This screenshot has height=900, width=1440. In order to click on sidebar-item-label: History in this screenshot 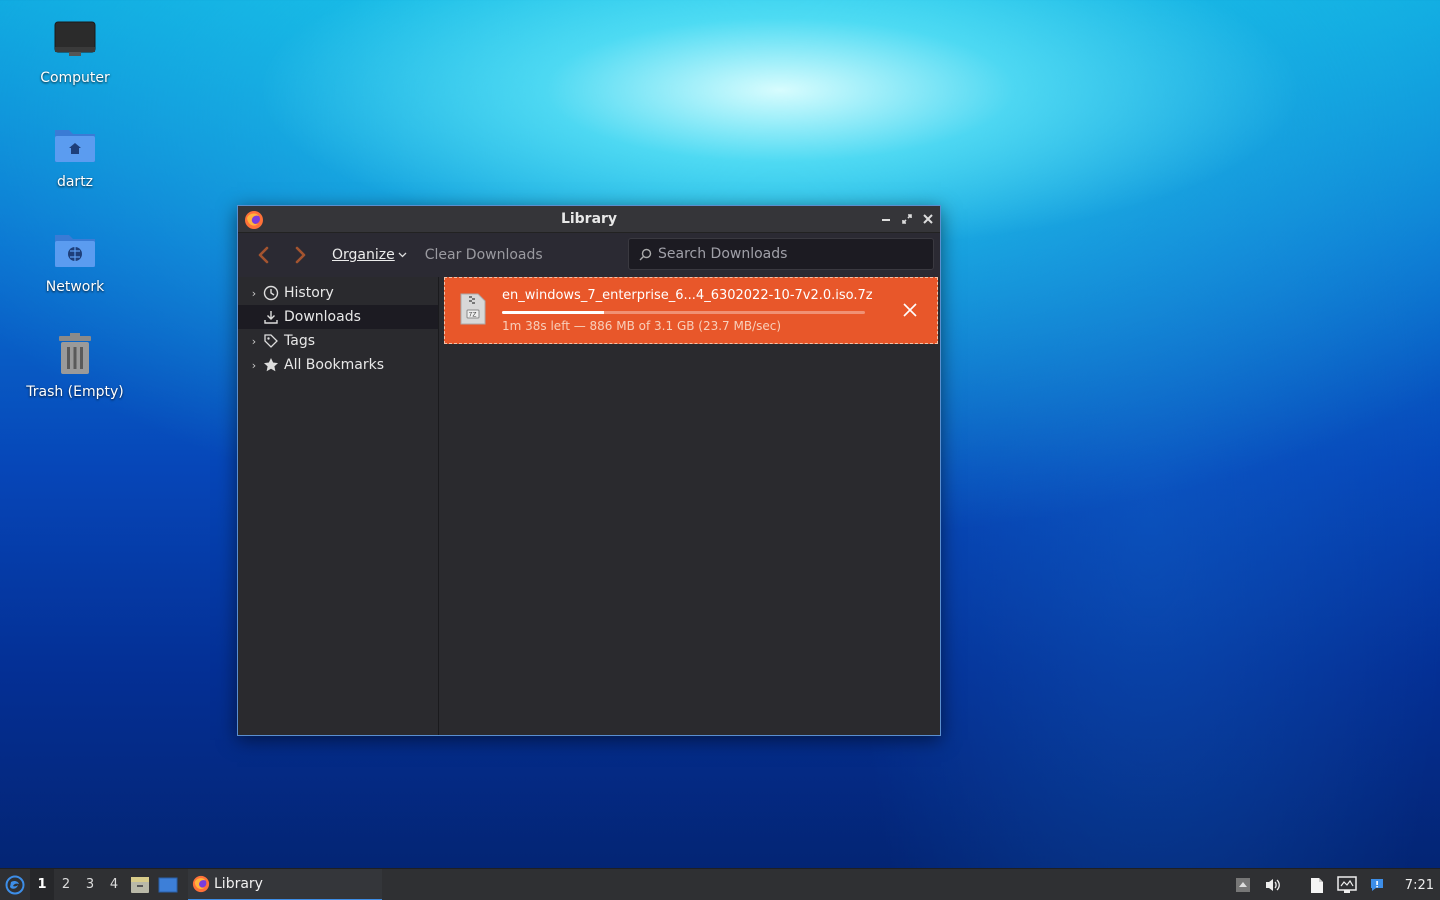, I will do `click(309, 293)`.